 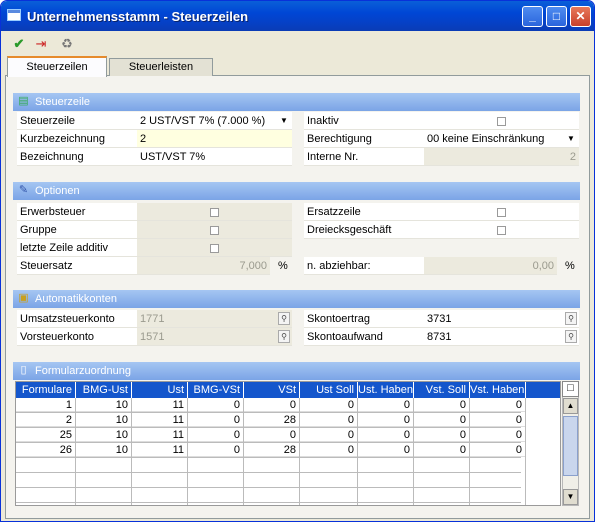 I want to click on section-title: Steuerzeile, so click(x=63, y=102).